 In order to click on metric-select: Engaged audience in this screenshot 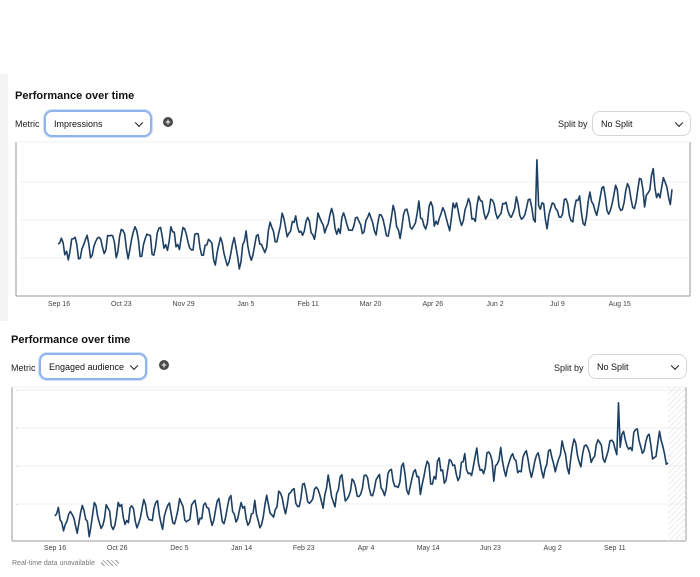, I will do `click(93, 366)`.